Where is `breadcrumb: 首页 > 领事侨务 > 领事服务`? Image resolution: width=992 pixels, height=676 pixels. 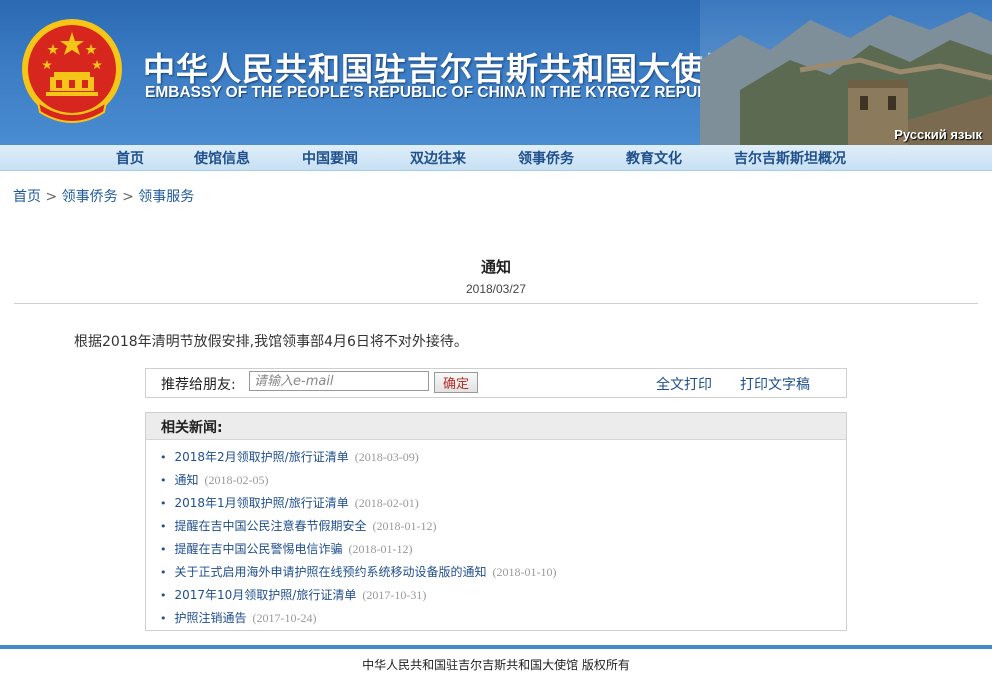 breadcrumb: 首页 > 领事侨务 > 领事服务 is located at coordinates (103, 196).